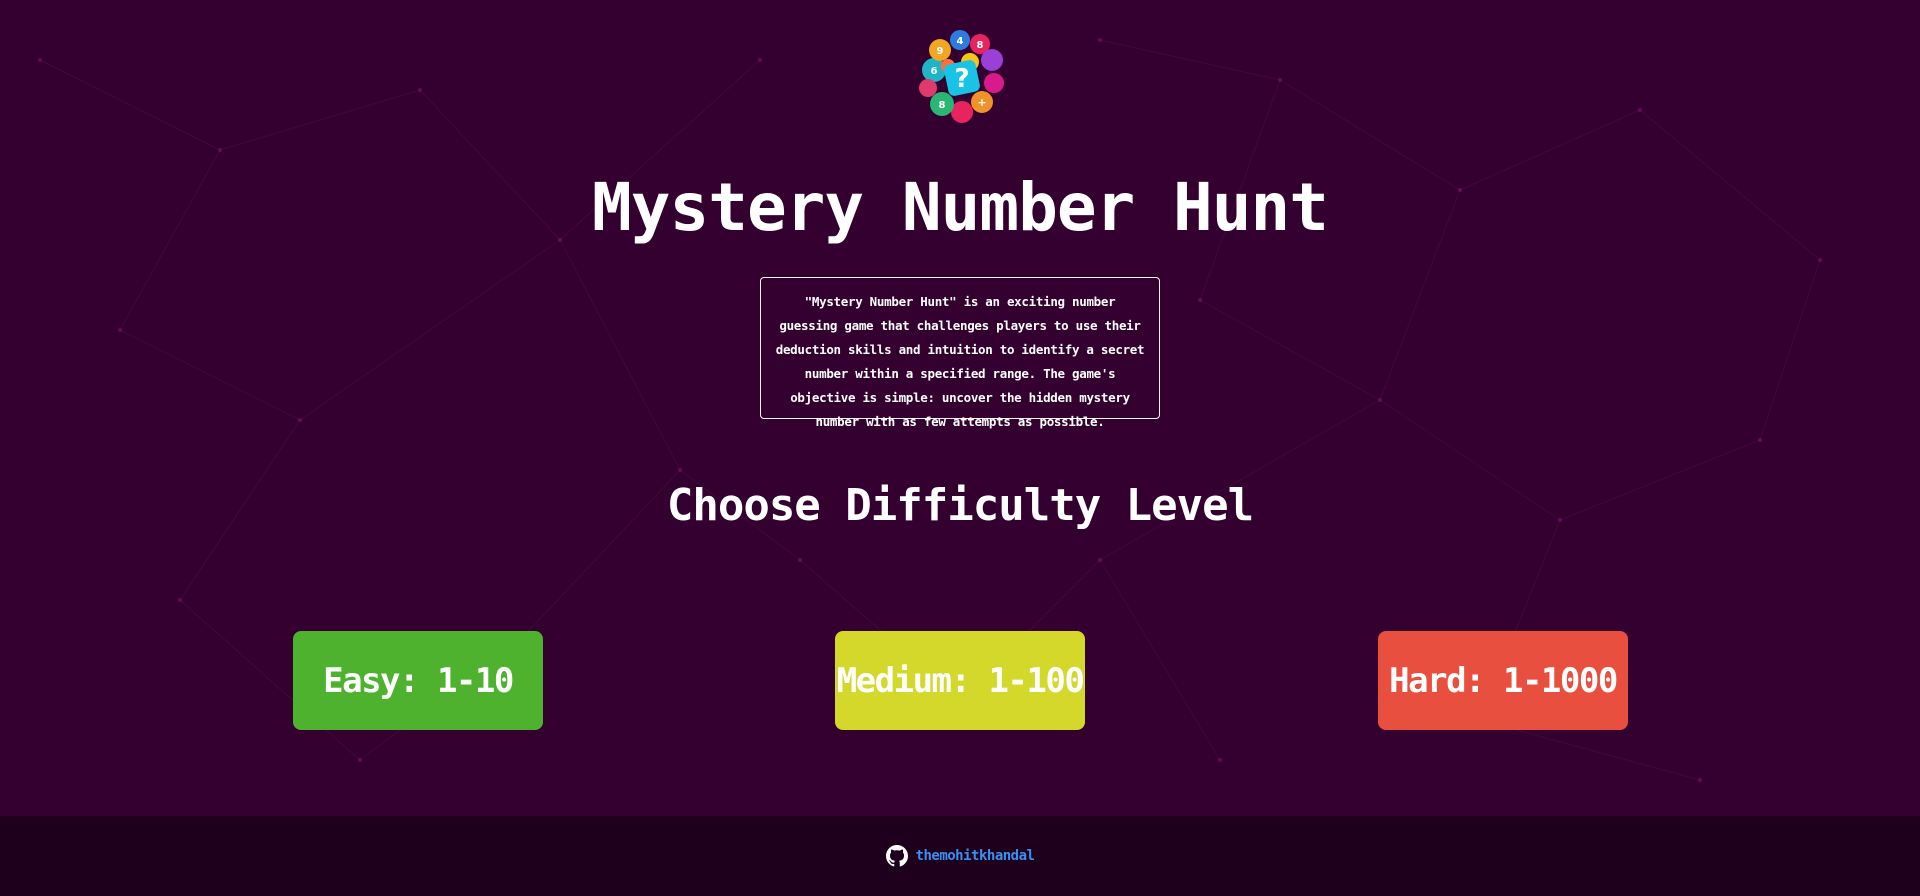  I want to click on difficulty-heading: Choose Difficulty Level, so click(960, 505).